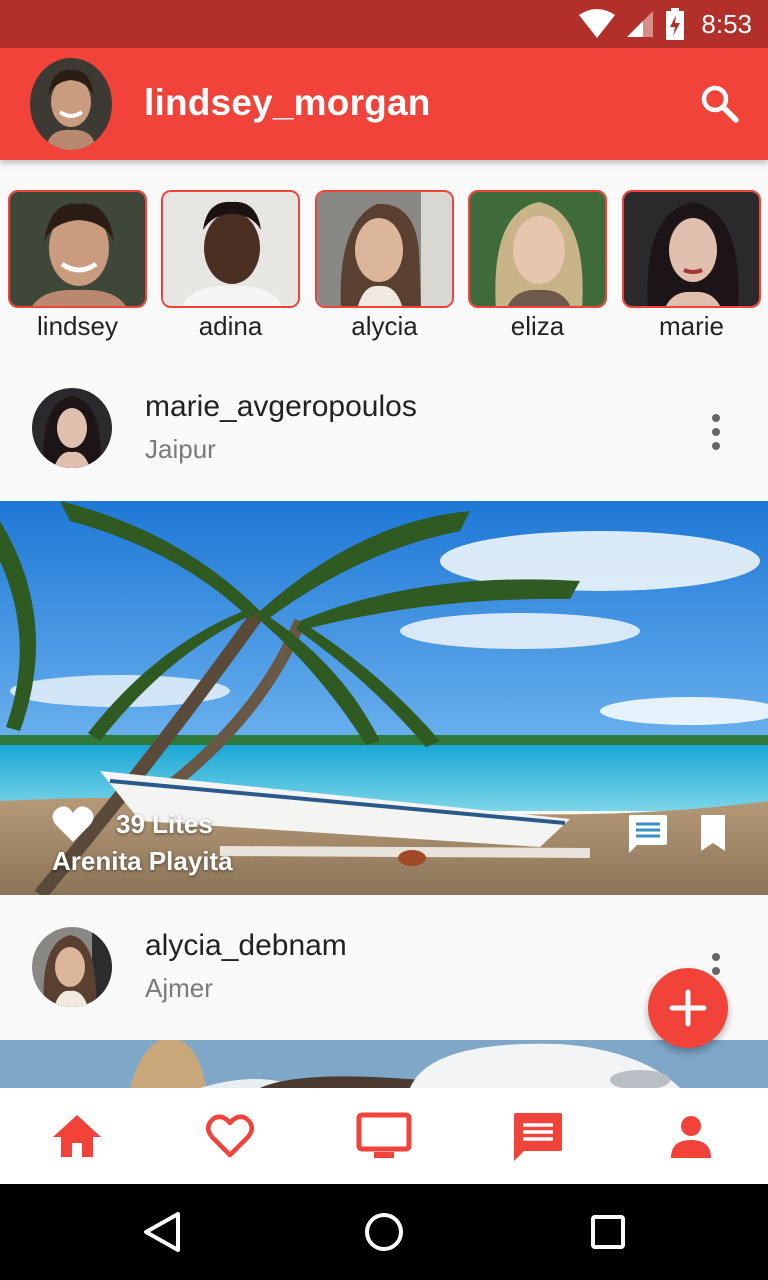 This screenshot has width=768, height=1280. I want to click on nav-favorites, so click(231, 1136).